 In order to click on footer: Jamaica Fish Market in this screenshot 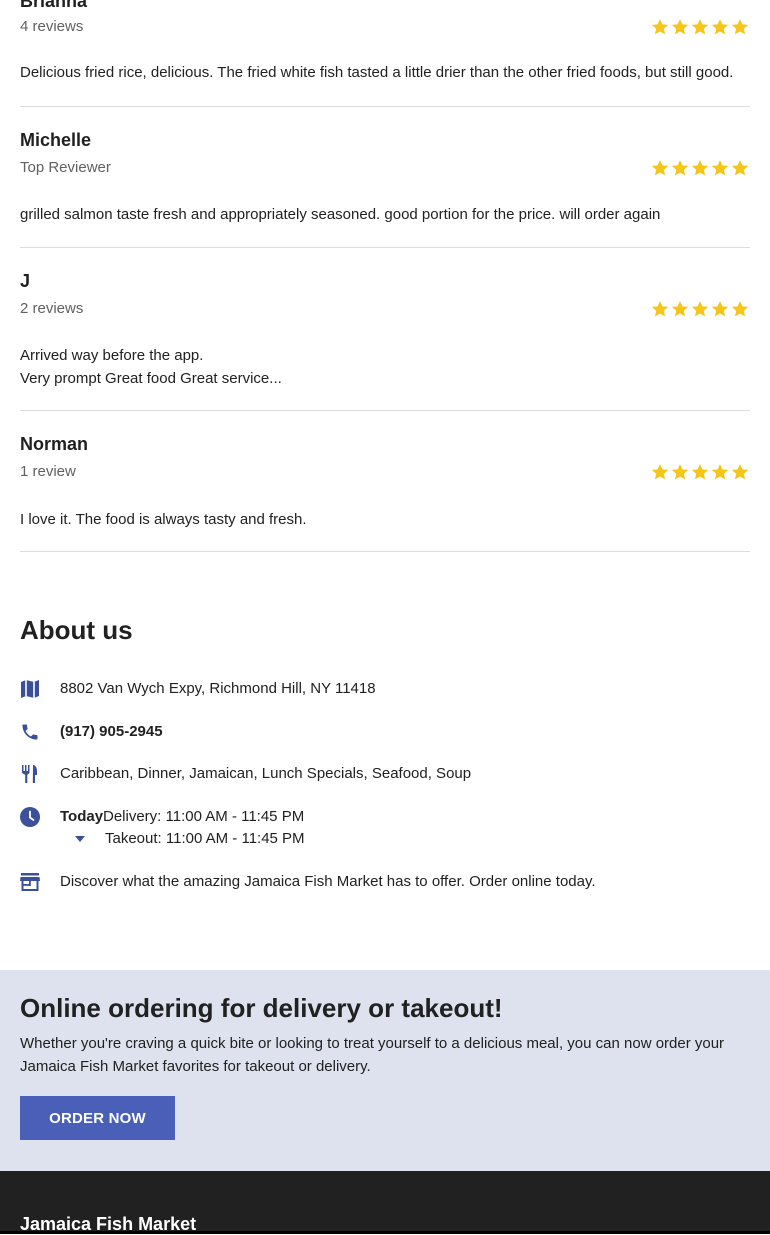, I will do `click(385, 1202)`.